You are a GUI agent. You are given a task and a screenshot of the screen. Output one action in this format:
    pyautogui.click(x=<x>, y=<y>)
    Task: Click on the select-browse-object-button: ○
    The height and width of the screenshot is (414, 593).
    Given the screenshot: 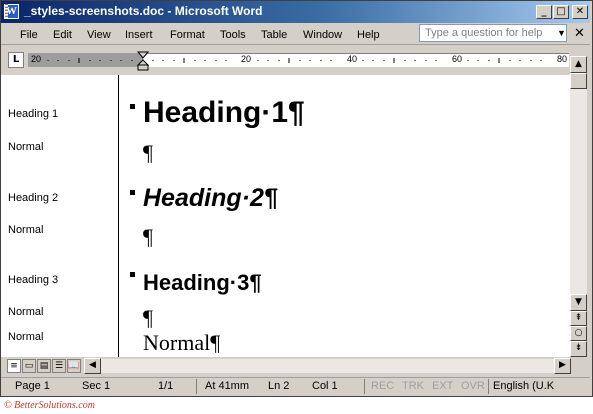 What is the action you would take?
    pyautogui.click(x=578, y=333)
    